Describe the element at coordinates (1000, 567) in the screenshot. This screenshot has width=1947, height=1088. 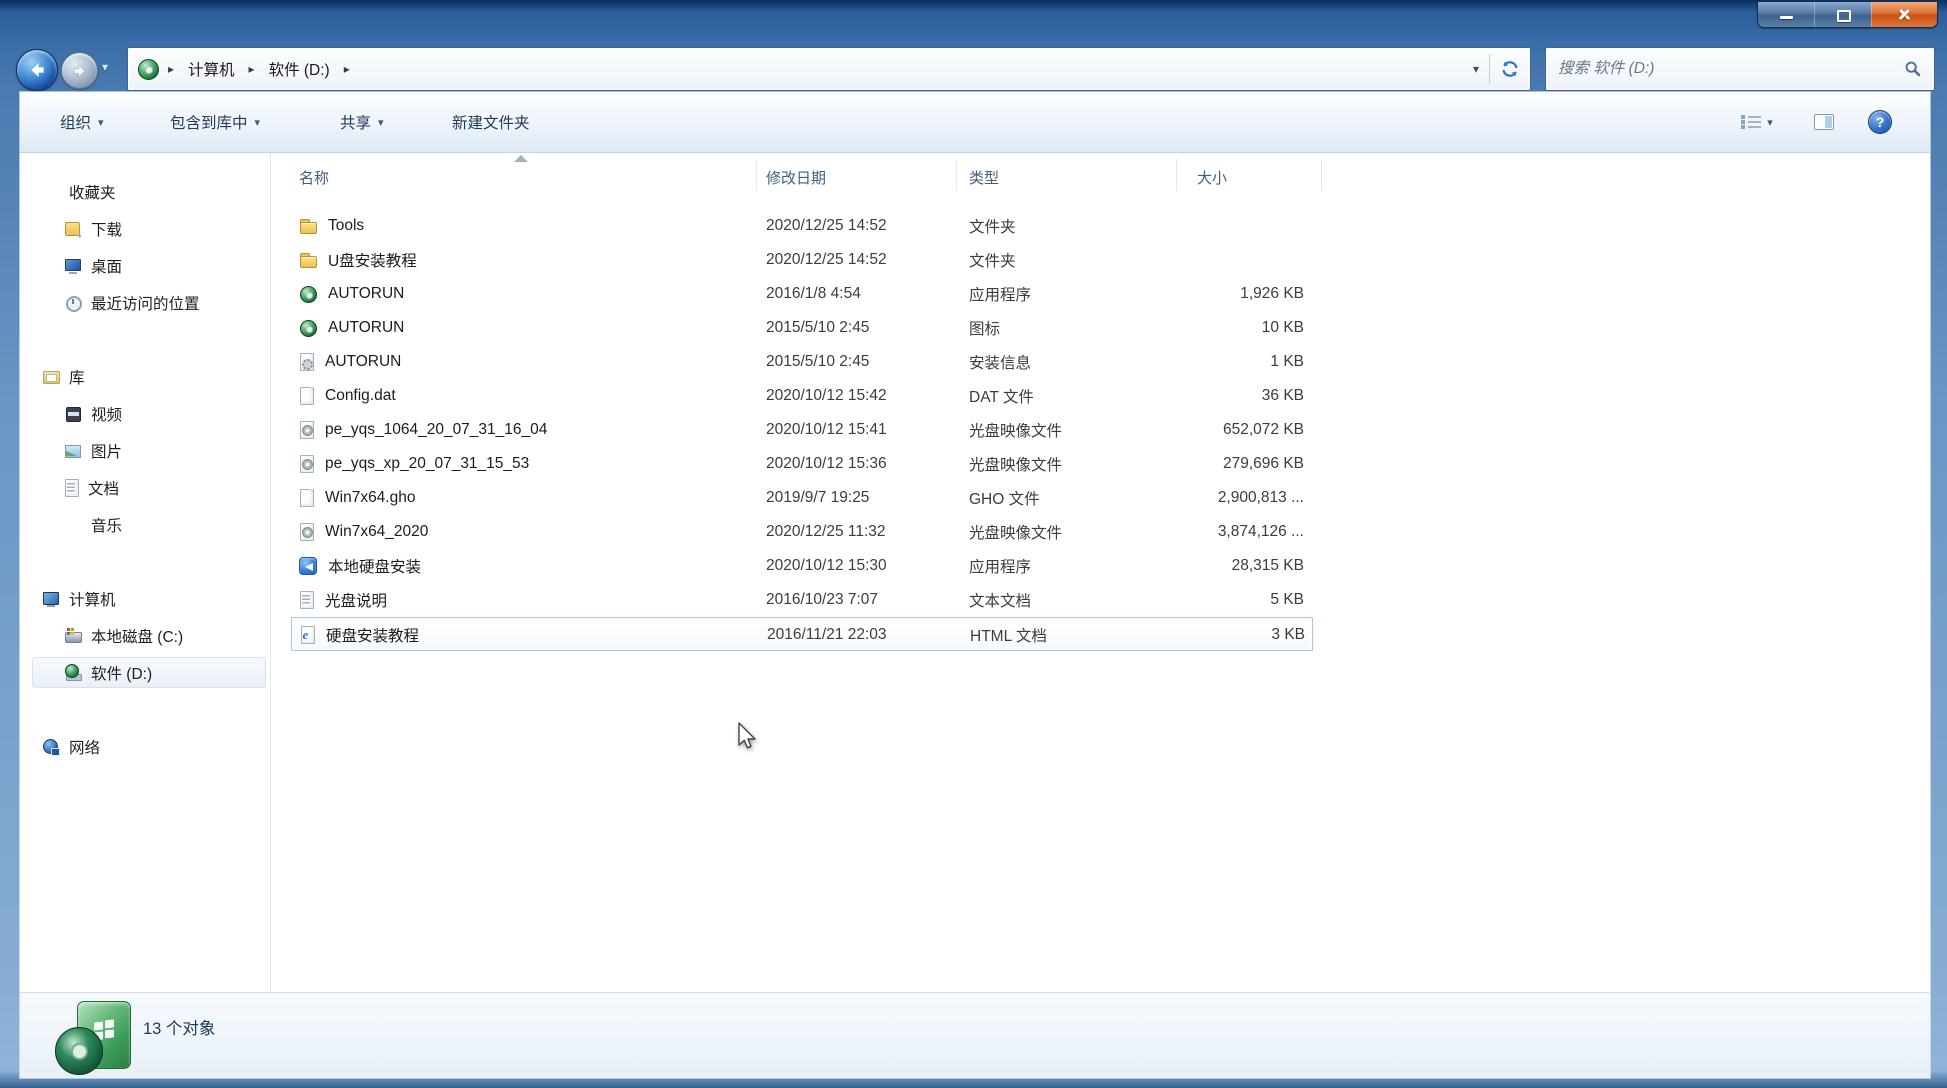
I see `file-type: 应用程序` at that location.